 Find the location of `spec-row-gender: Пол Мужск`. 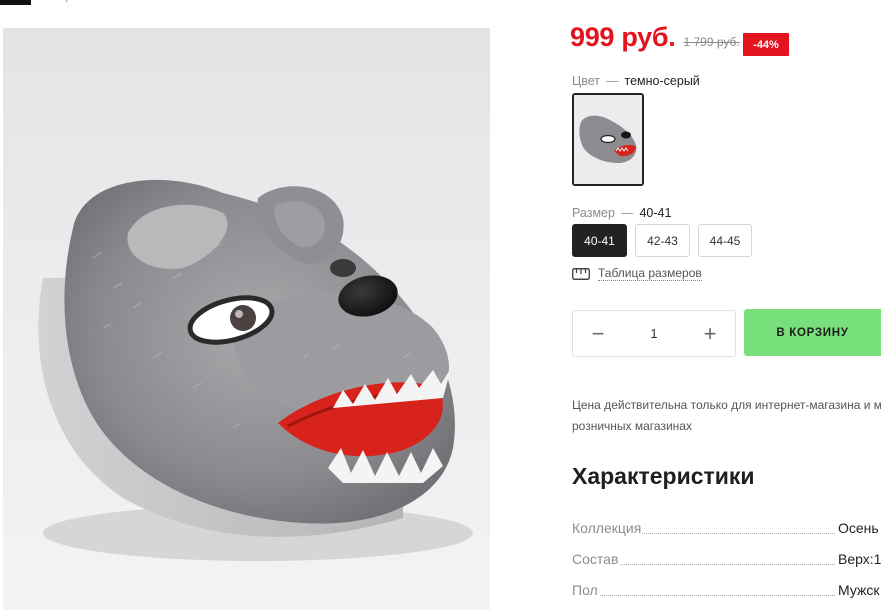

spec-row-gender: Пол Мужск is located at coordinates (726, 591).